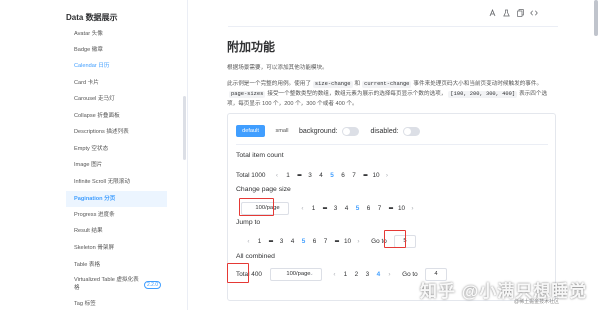 Image resolution: width=600 pixels, height=310 pixels. Describe the element at coordinates (513, 14) in the screenshot. I see `example-toolbar` at that location.